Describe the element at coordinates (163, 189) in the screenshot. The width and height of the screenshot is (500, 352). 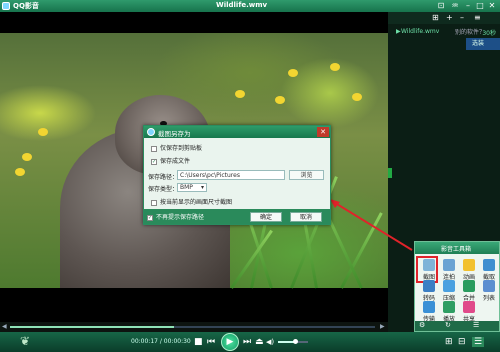
I see `type-label: 保存类型：` at that location.